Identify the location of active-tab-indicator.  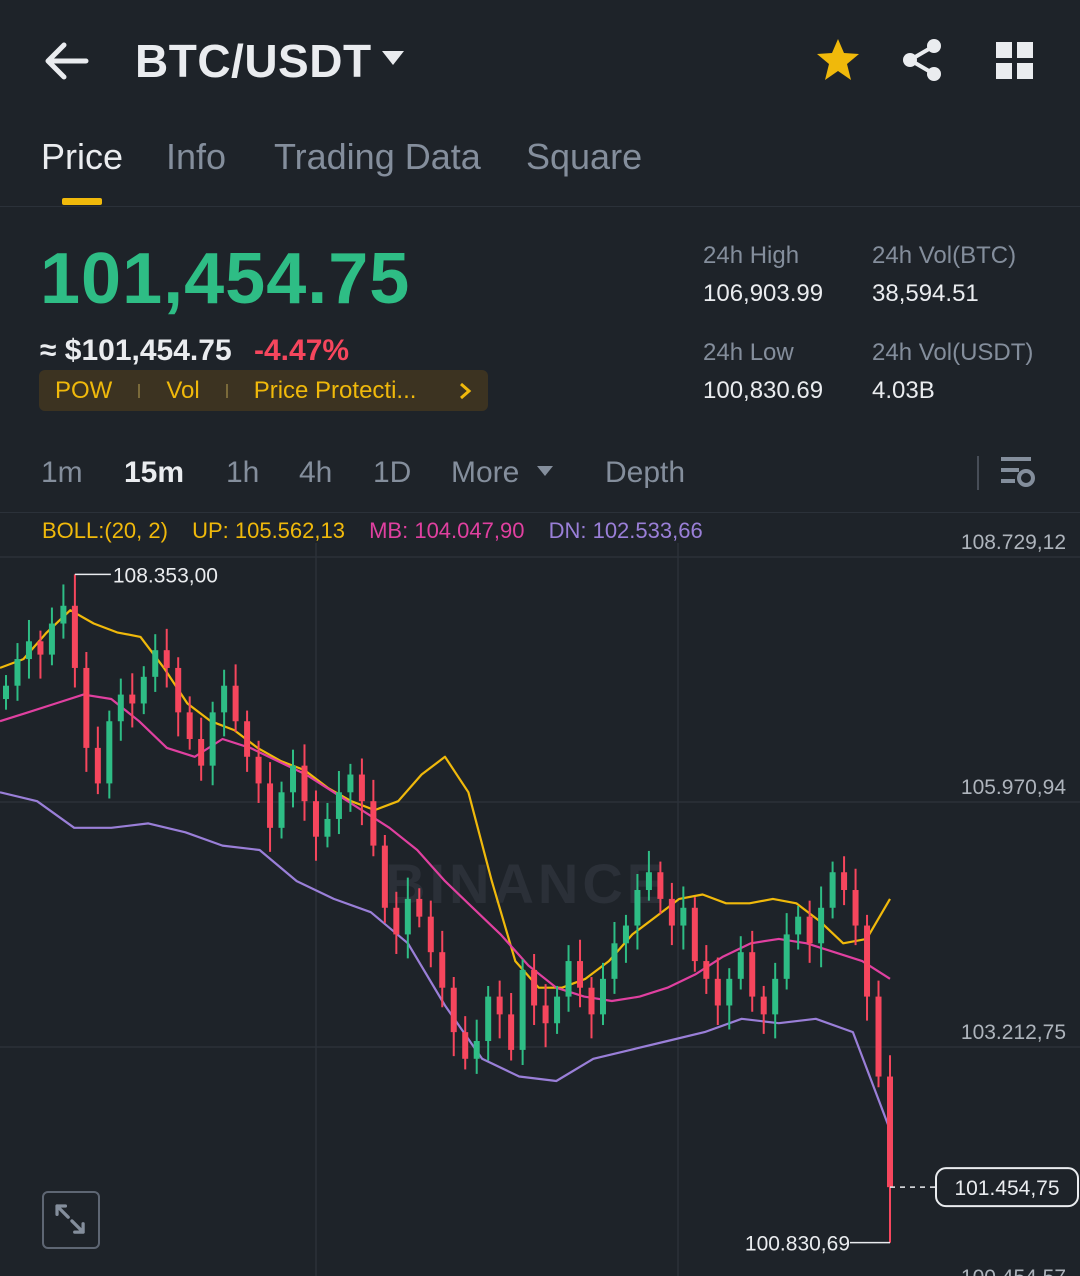
(82, 201).